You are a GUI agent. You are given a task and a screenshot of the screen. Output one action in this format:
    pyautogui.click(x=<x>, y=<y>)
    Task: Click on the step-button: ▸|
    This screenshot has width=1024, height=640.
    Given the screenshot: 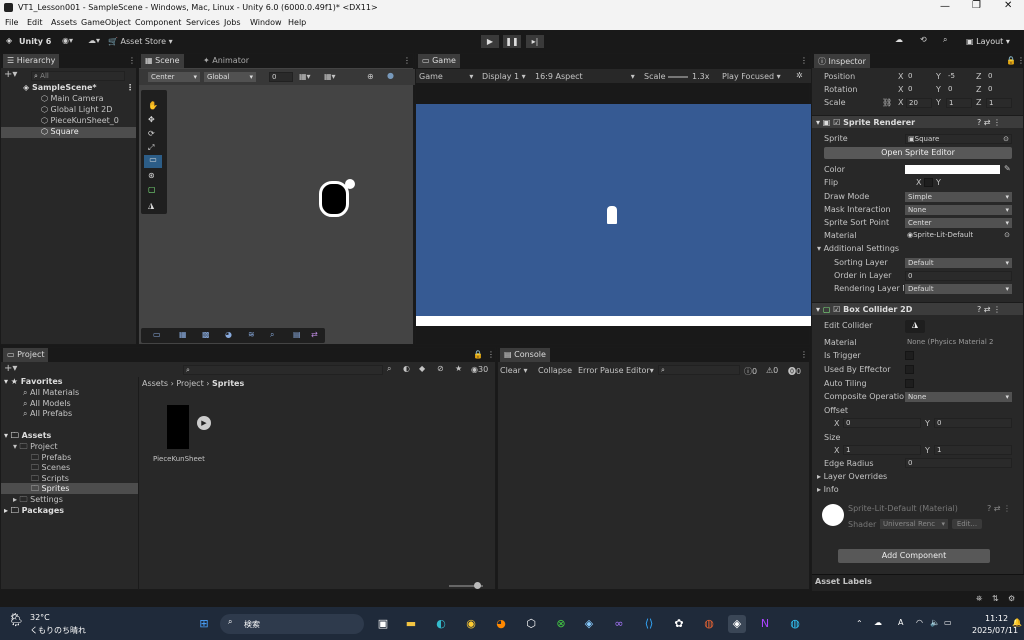 What is the action you would take?
    pyautogui.click(x=535, y=41)
    